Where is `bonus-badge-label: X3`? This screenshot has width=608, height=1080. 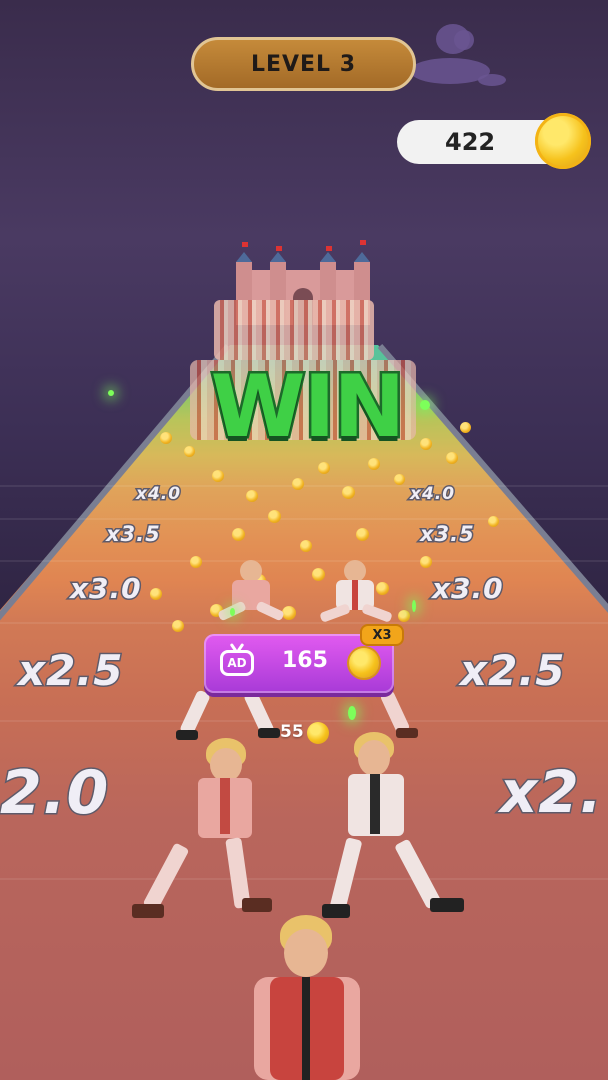
bonus-badge-label: X3 is located at coordinates (382, 635).